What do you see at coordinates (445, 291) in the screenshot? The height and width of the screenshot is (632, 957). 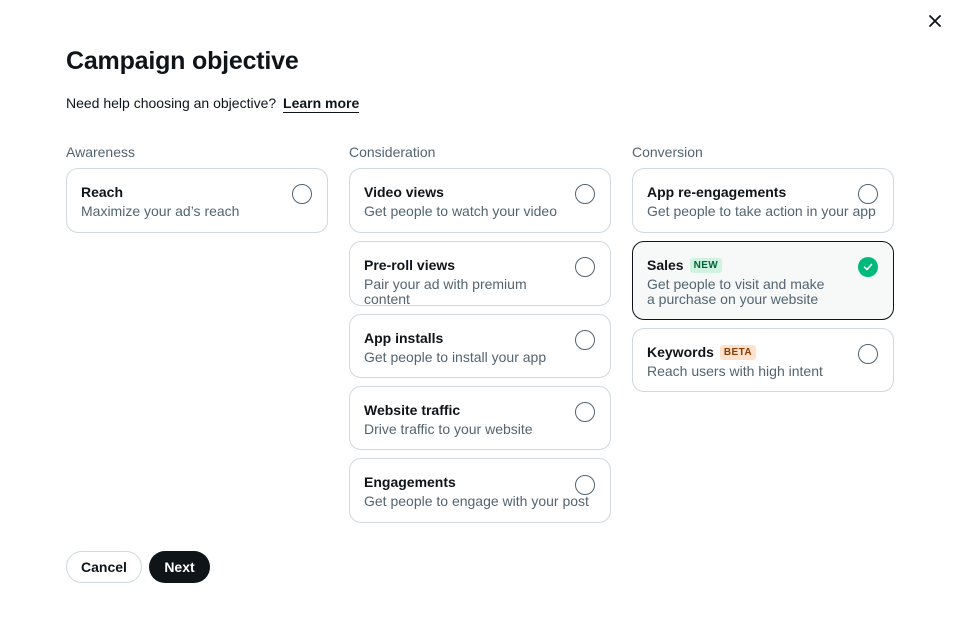 I see `option-description: Pair your ad with premium content` at bounding box center [445, 291].